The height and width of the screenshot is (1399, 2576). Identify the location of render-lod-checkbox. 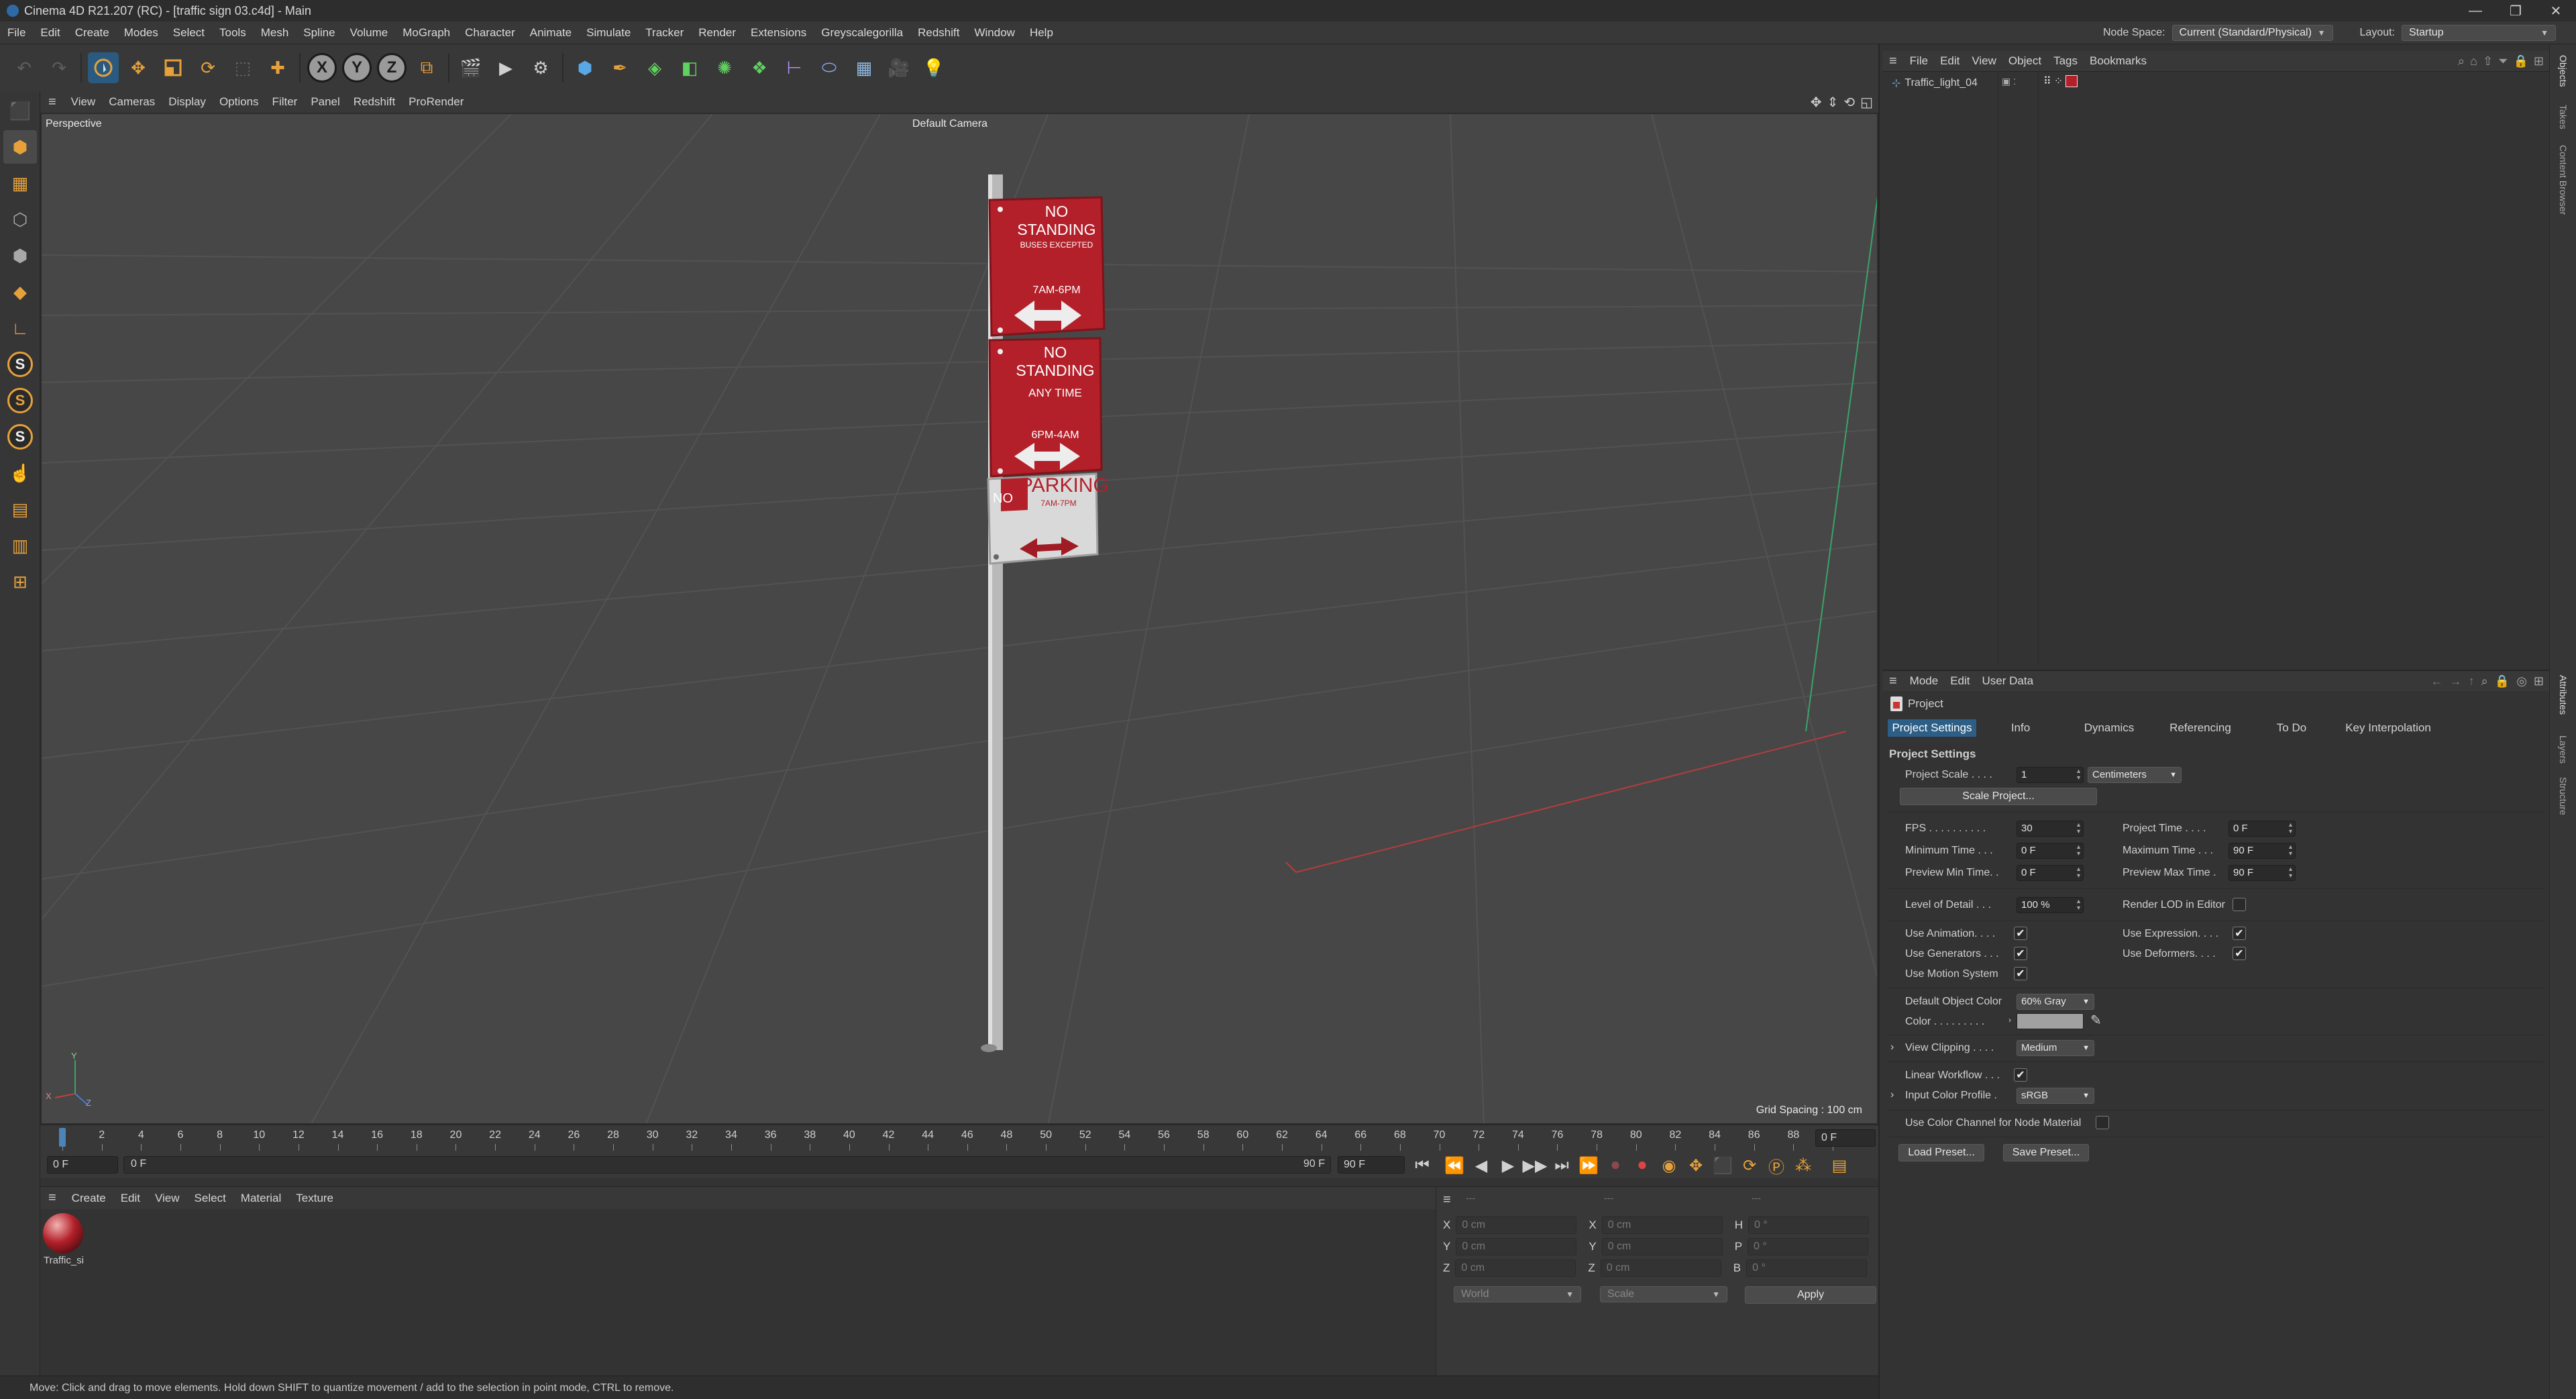
(2239, 905).